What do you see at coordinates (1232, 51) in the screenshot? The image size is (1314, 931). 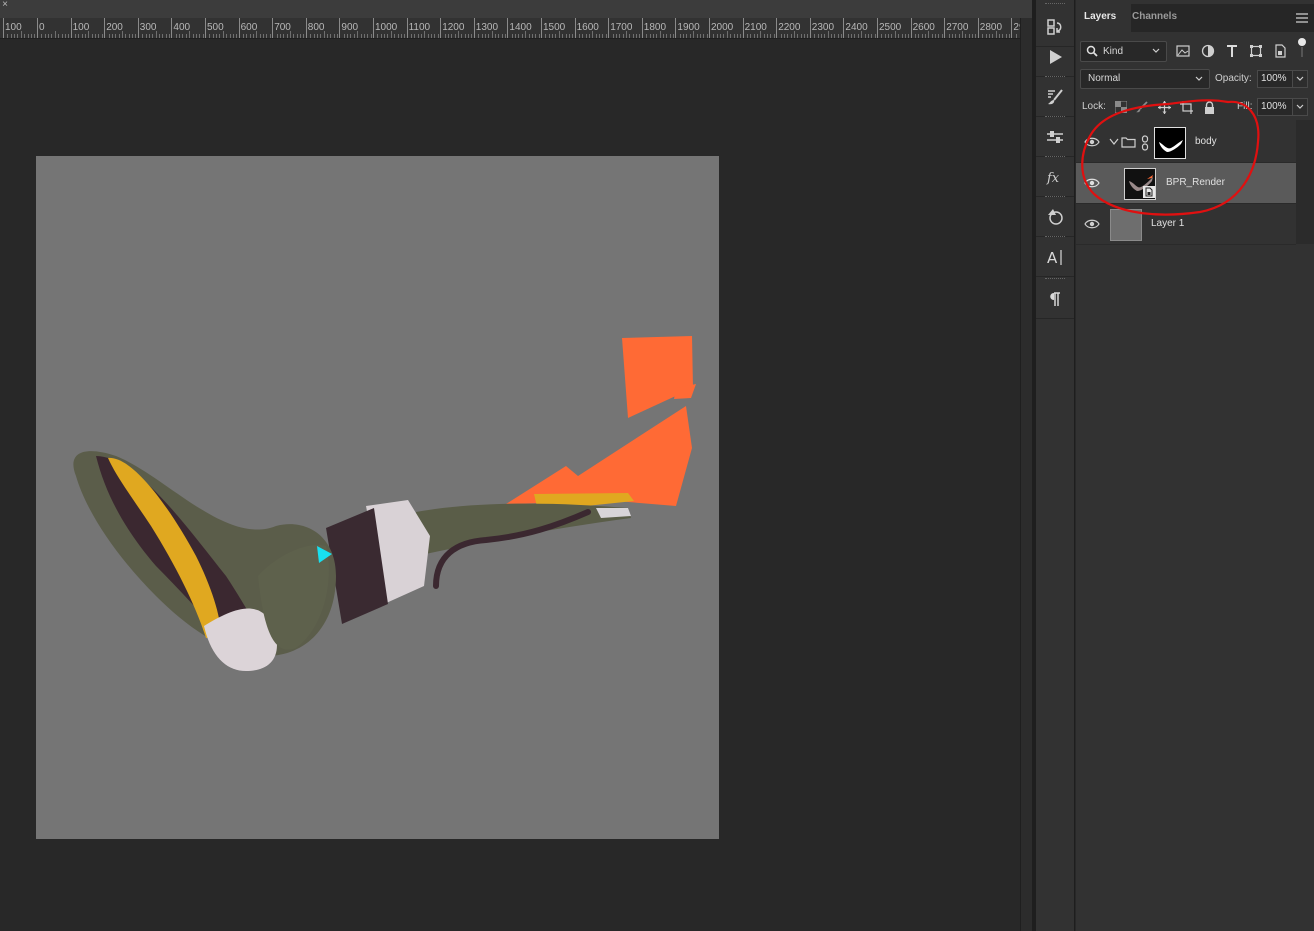 I see `type-filter-icon` at bounding box center [1232, 51].